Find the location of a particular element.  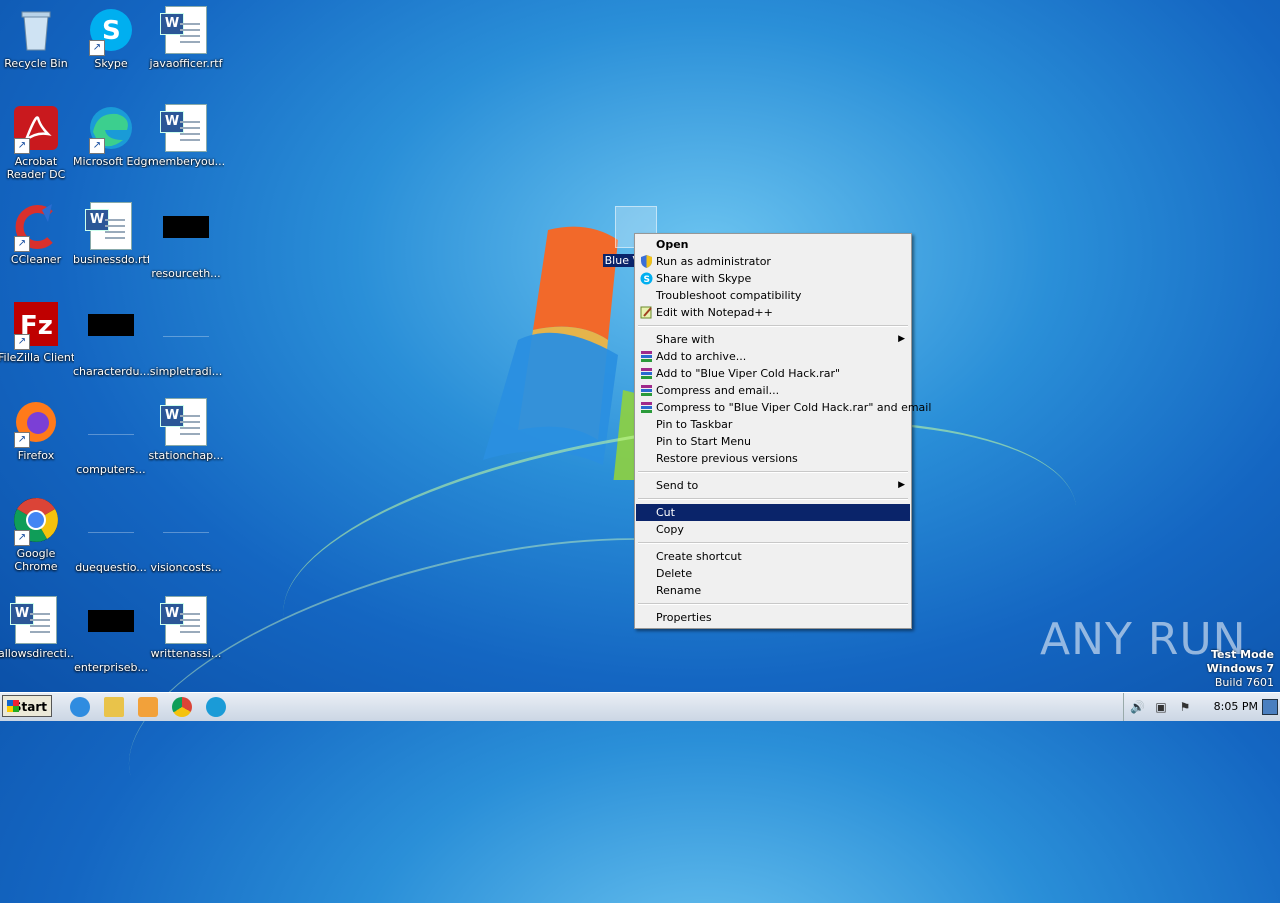

taskbar: Start 🔊 ▣ ⚑ 8:05 PM is located at coordinates (640, 706).